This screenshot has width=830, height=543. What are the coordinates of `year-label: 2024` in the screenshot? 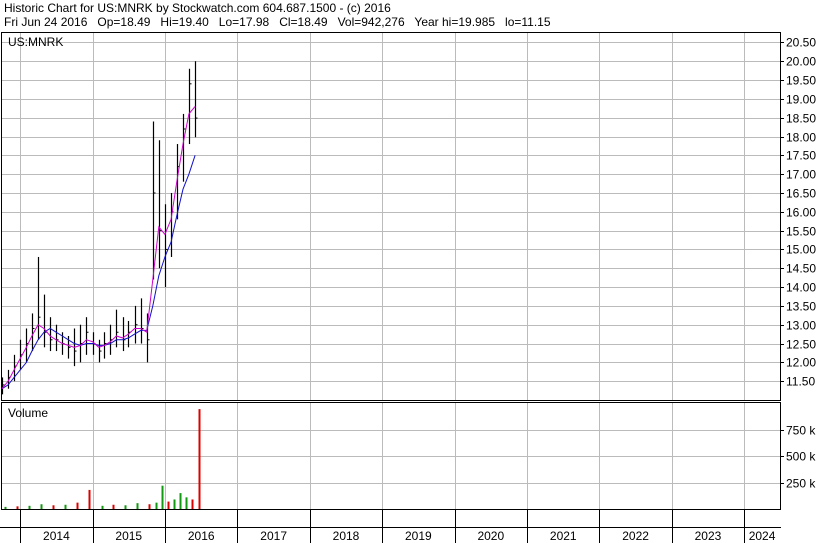 It's located at (762, 536).